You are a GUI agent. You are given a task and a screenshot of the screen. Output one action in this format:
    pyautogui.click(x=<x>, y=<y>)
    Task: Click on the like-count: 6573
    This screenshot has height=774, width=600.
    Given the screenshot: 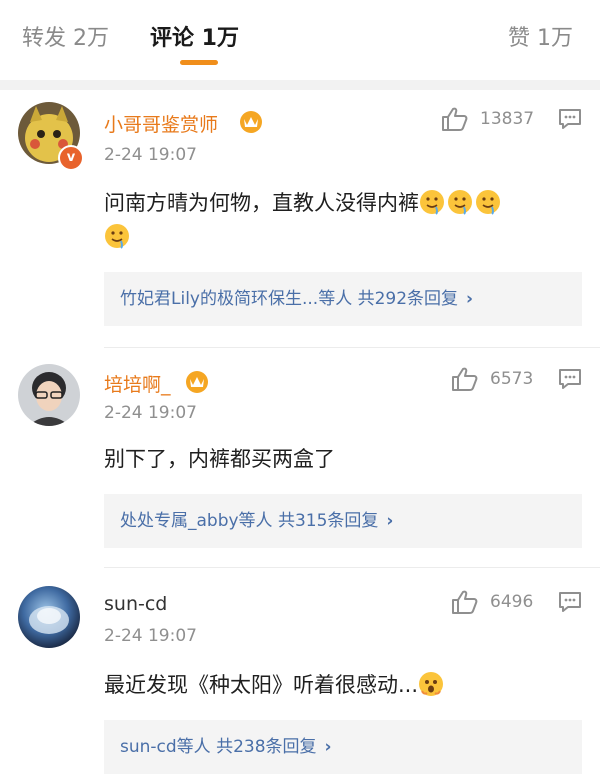 What is the action you would take?
    pyautogui.click(x=512, y=379)
    